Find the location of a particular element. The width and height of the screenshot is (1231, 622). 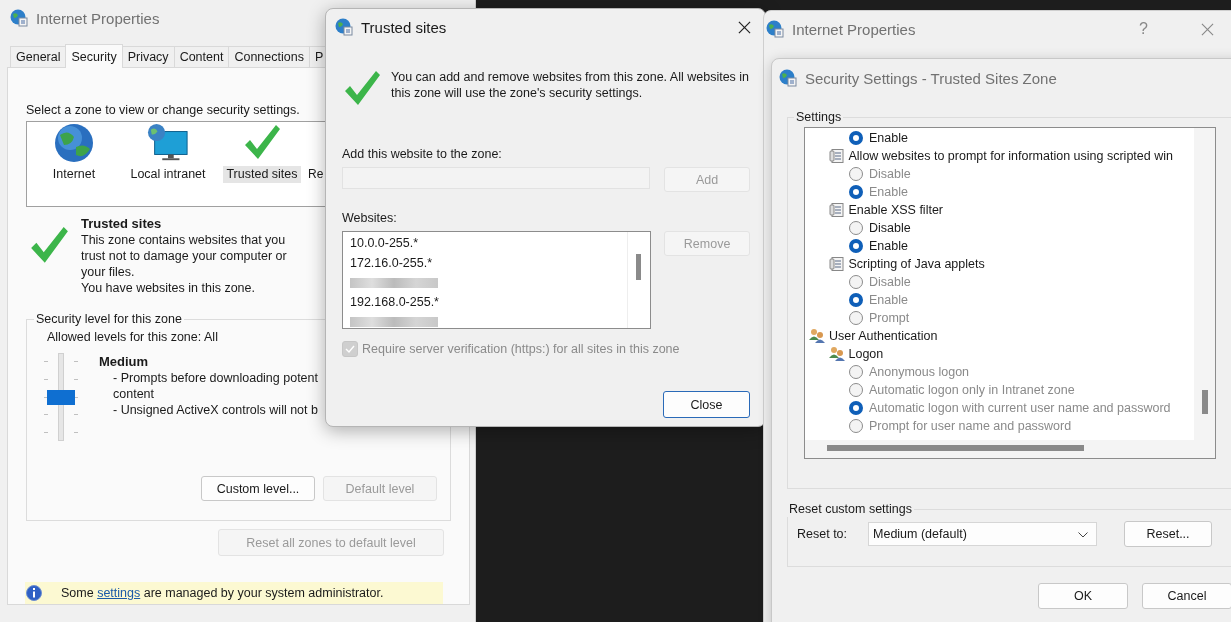

tab: Security is located at coordinates (94, 56).